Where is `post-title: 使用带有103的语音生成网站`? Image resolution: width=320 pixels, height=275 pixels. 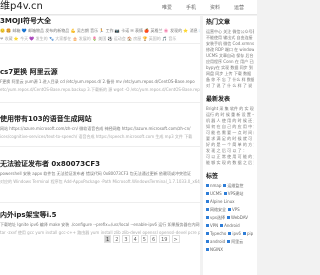 post-title: 使用带有103的语音生成网站 is located at coordinates (100, 119).